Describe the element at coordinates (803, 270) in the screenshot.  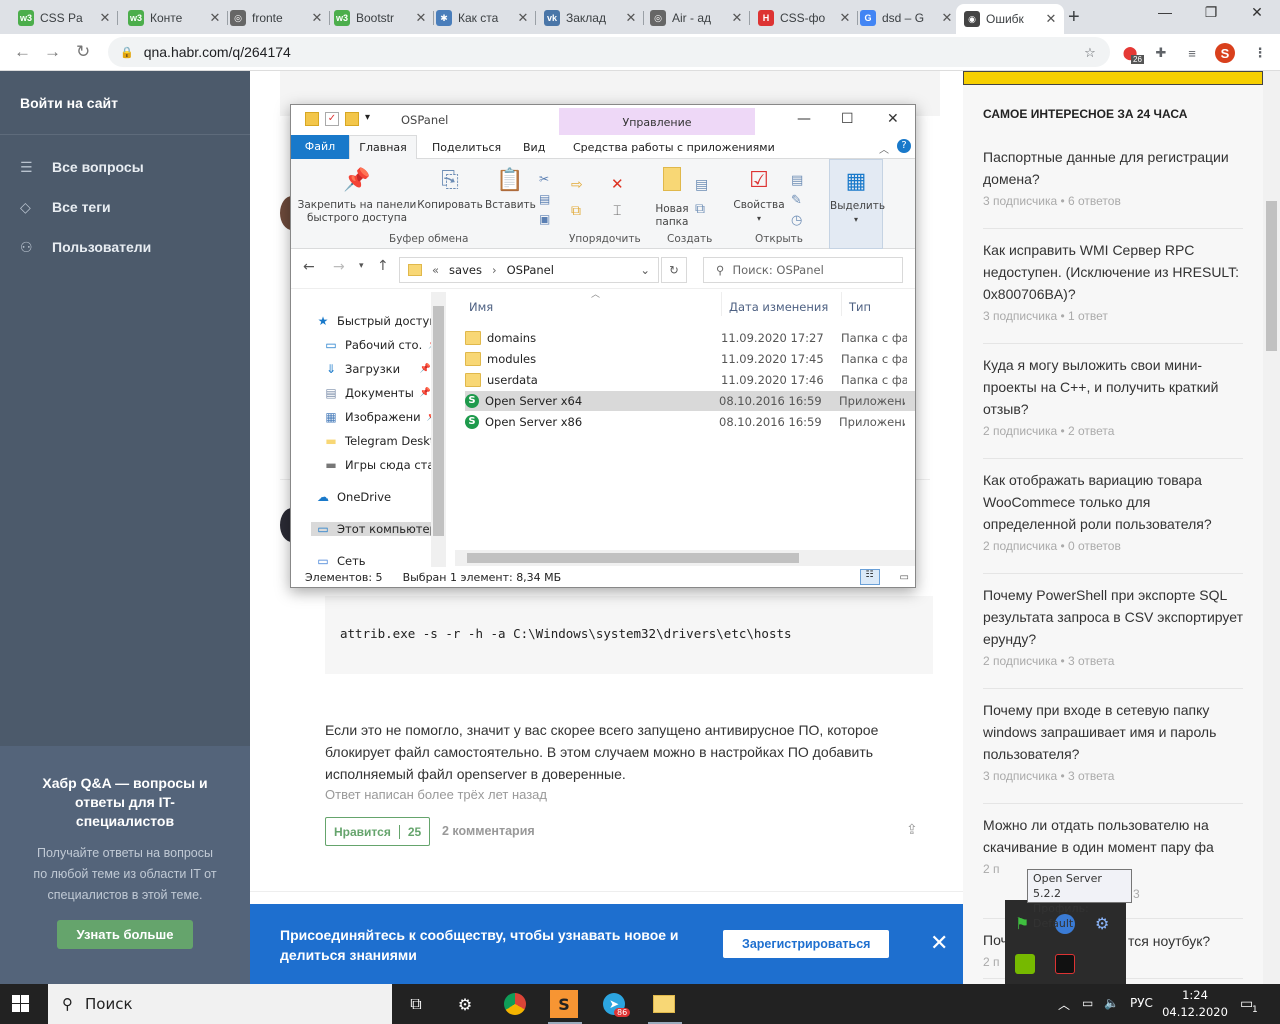
I see `search-input: ⚲ Поиск: OSPanel` at that location.